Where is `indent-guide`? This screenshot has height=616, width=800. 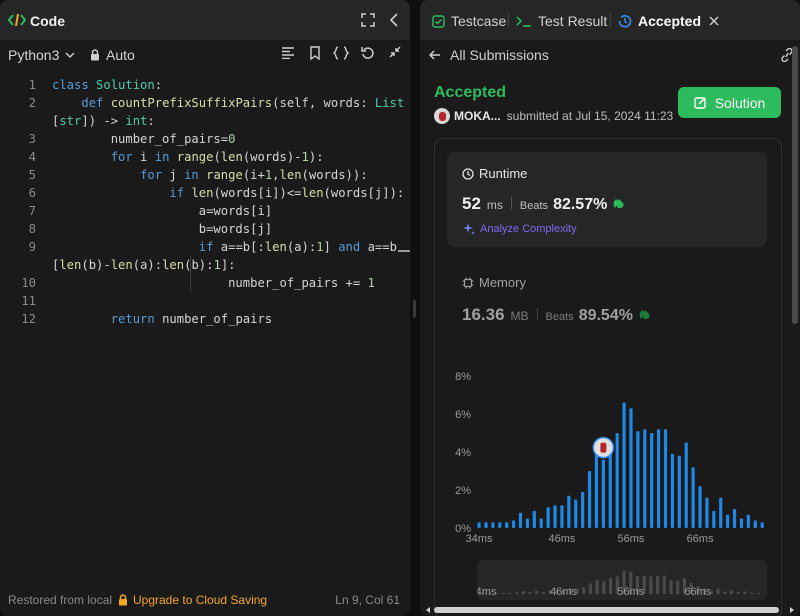 indent-guide is located at coordinates (190, 274).